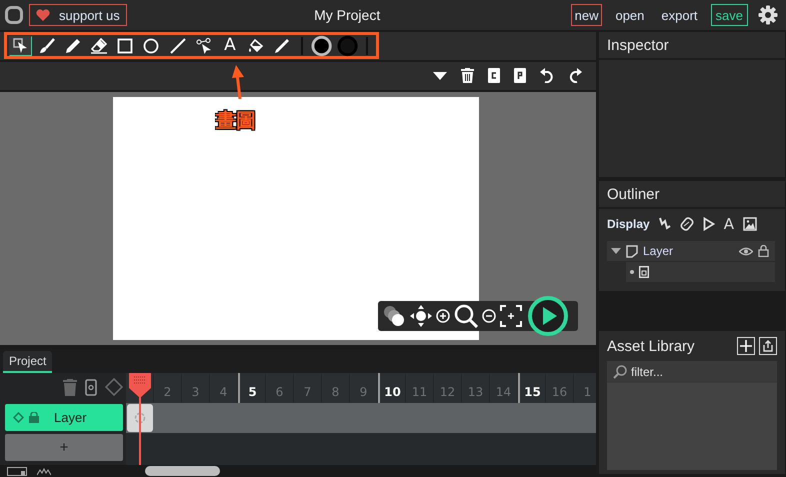 This screenshot has width=786, height=477. I want to click on fit-view-icon, so click(511, 315).